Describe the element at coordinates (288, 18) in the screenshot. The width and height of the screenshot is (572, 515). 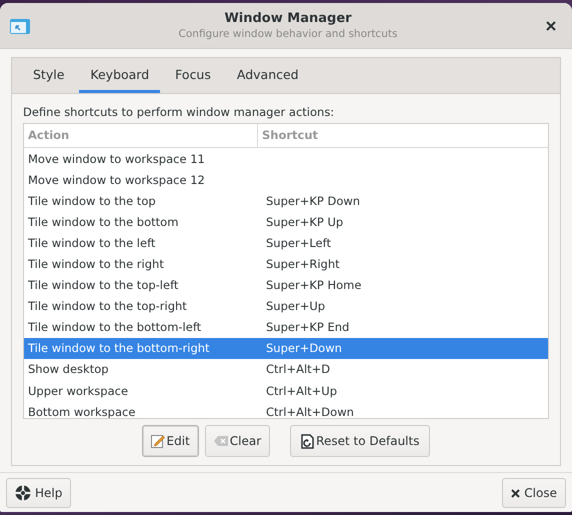
I see `window-title: Window Manager` at that location.